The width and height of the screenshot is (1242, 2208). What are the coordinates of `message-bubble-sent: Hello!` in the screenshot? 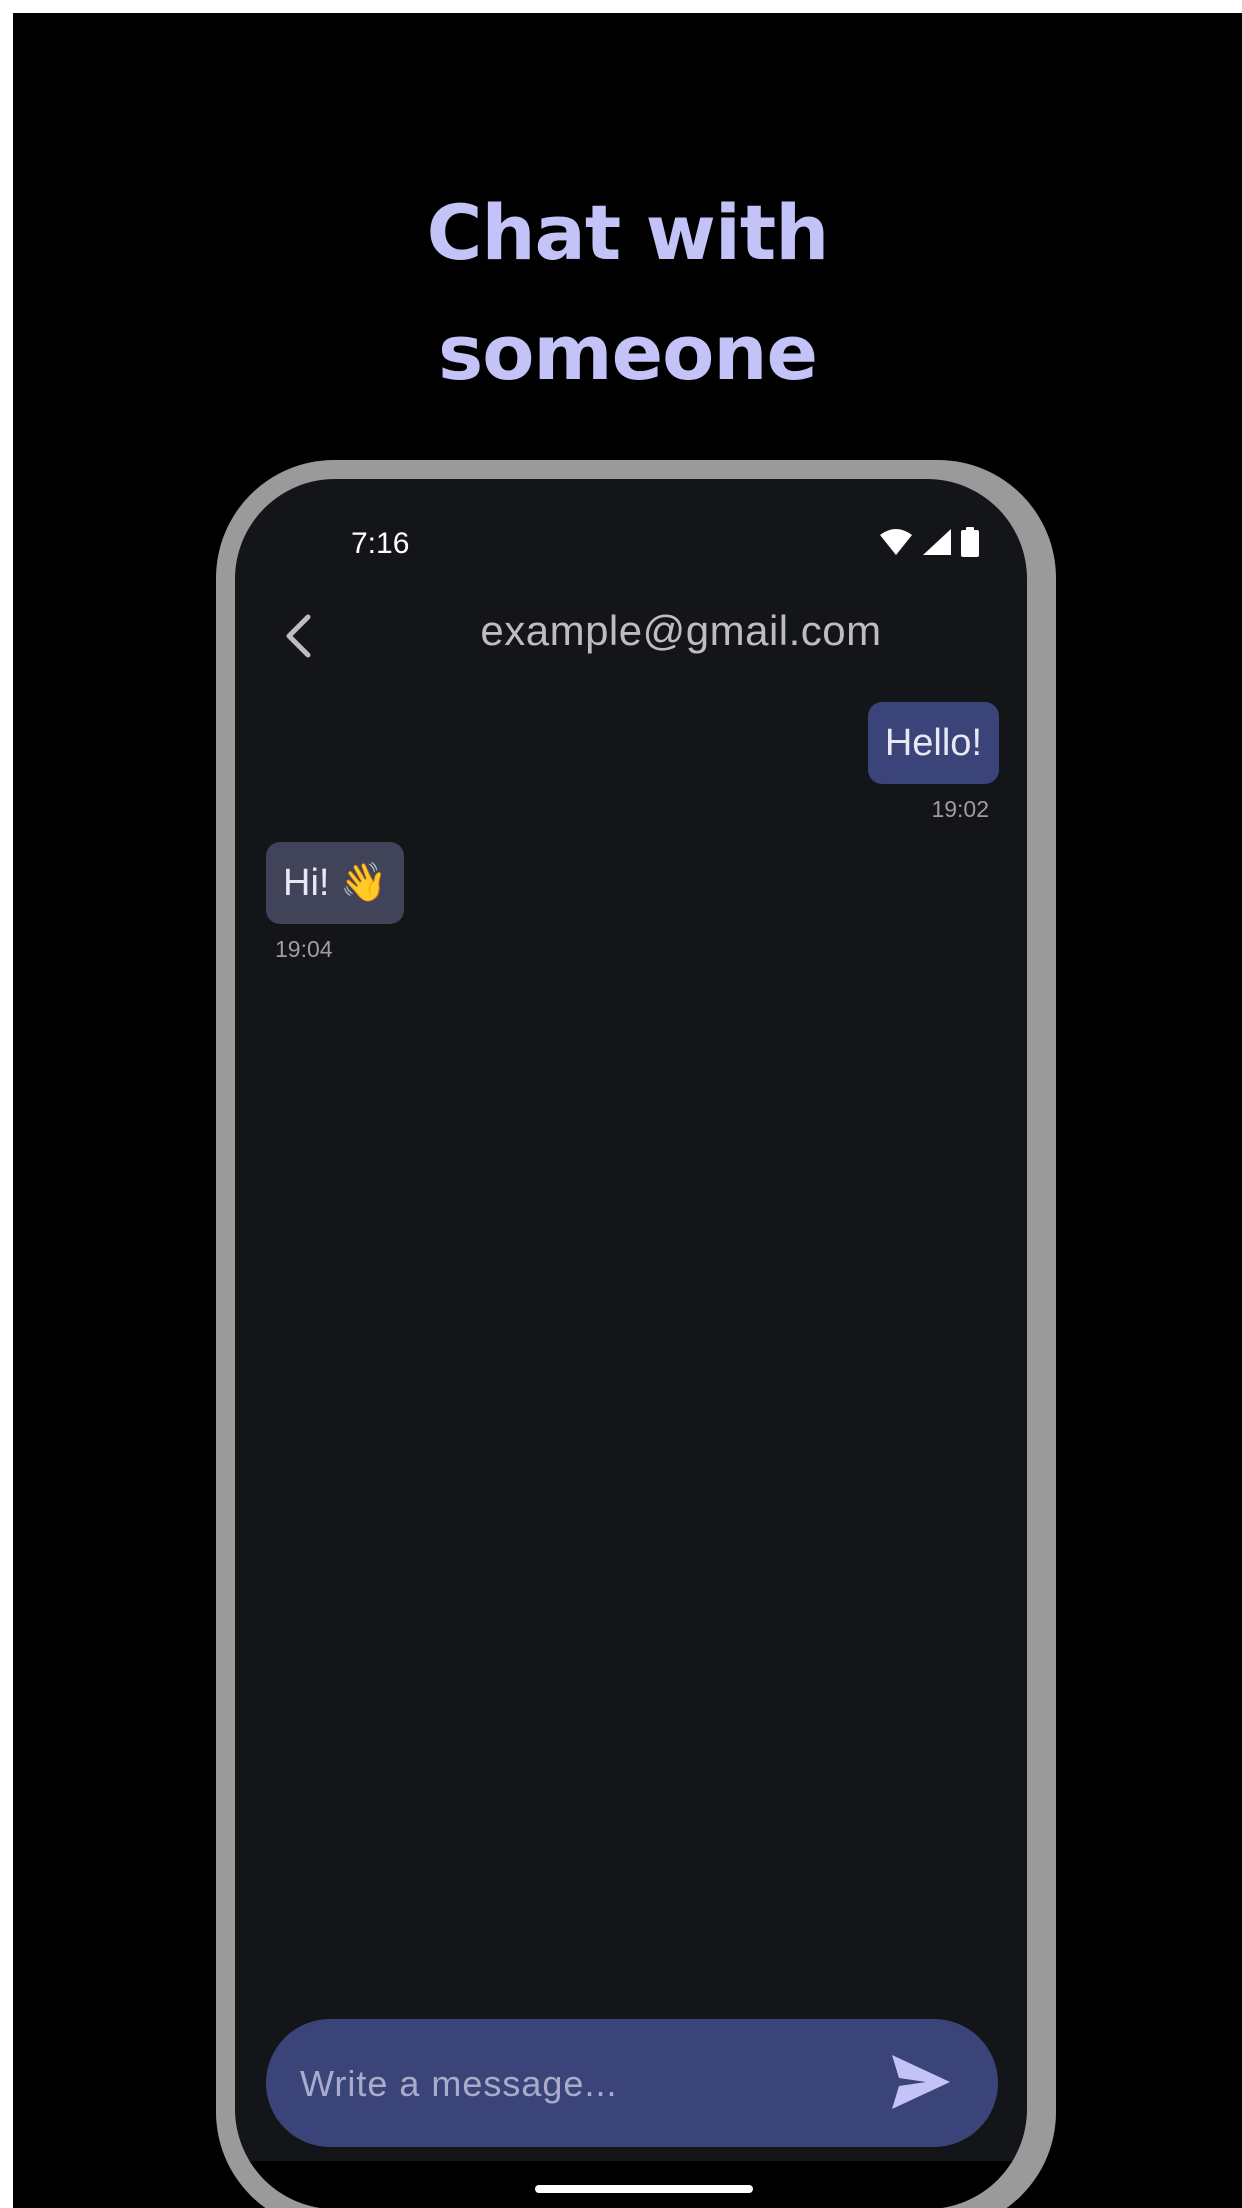 It's located at (933, 743).